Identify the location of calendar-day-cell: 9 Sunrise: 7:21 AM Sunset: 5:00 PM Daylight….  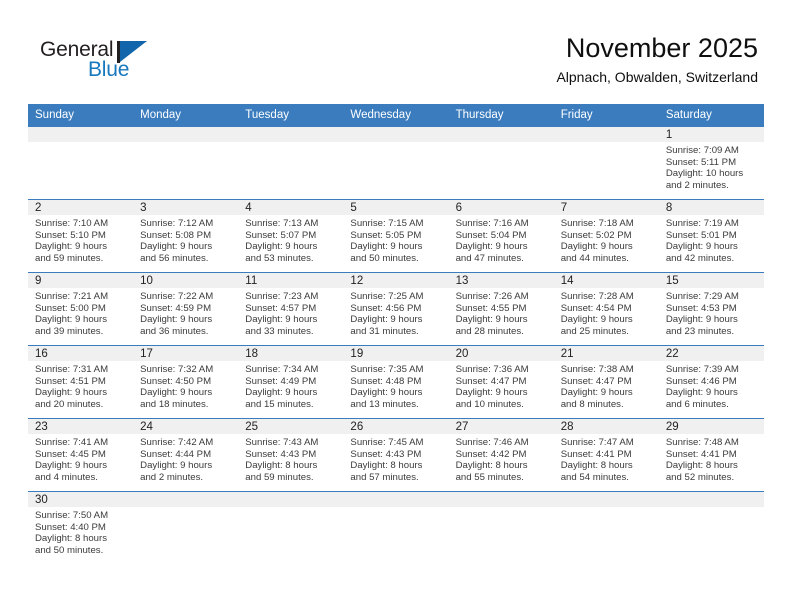
(81, 309).